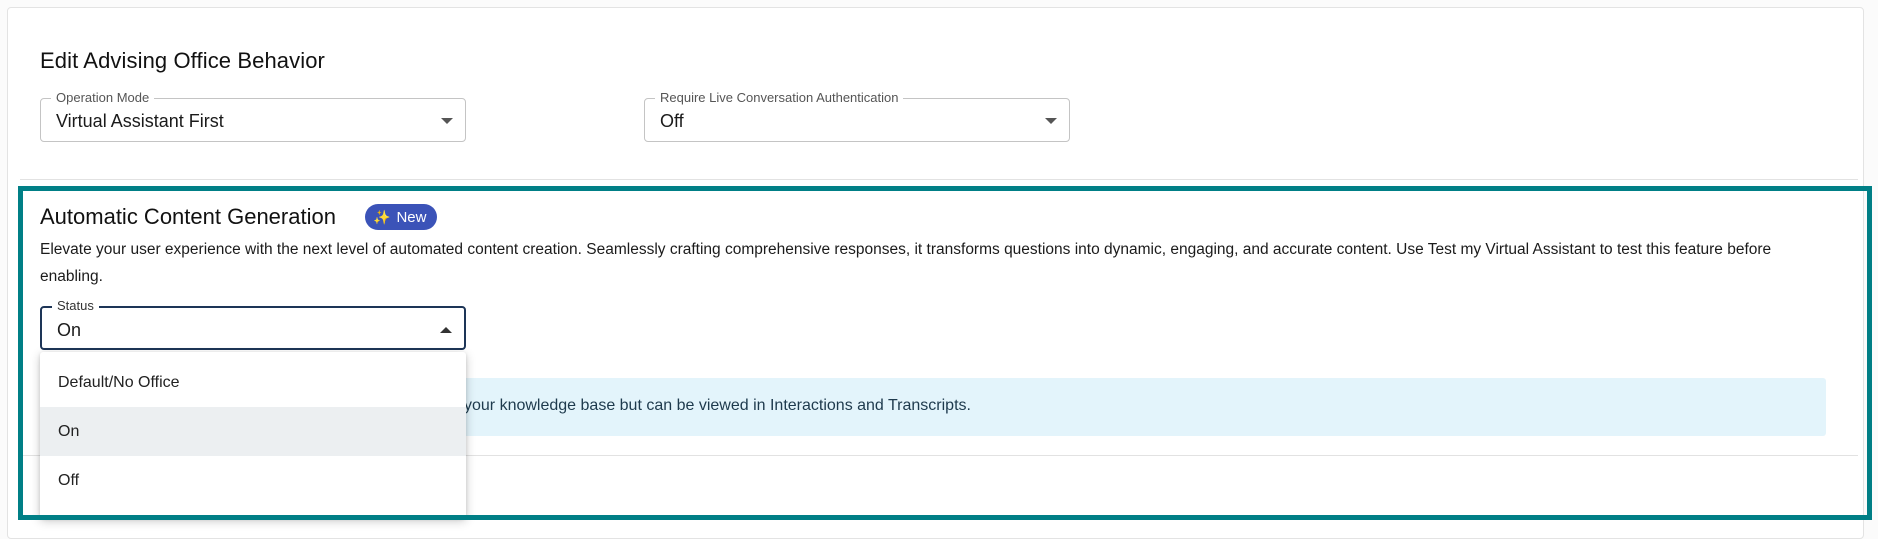  What do you see at coordinates (103, 98) in the screenshot?
I see `operation-mode-label: Operation Mode` at bounding box center [103, 98].